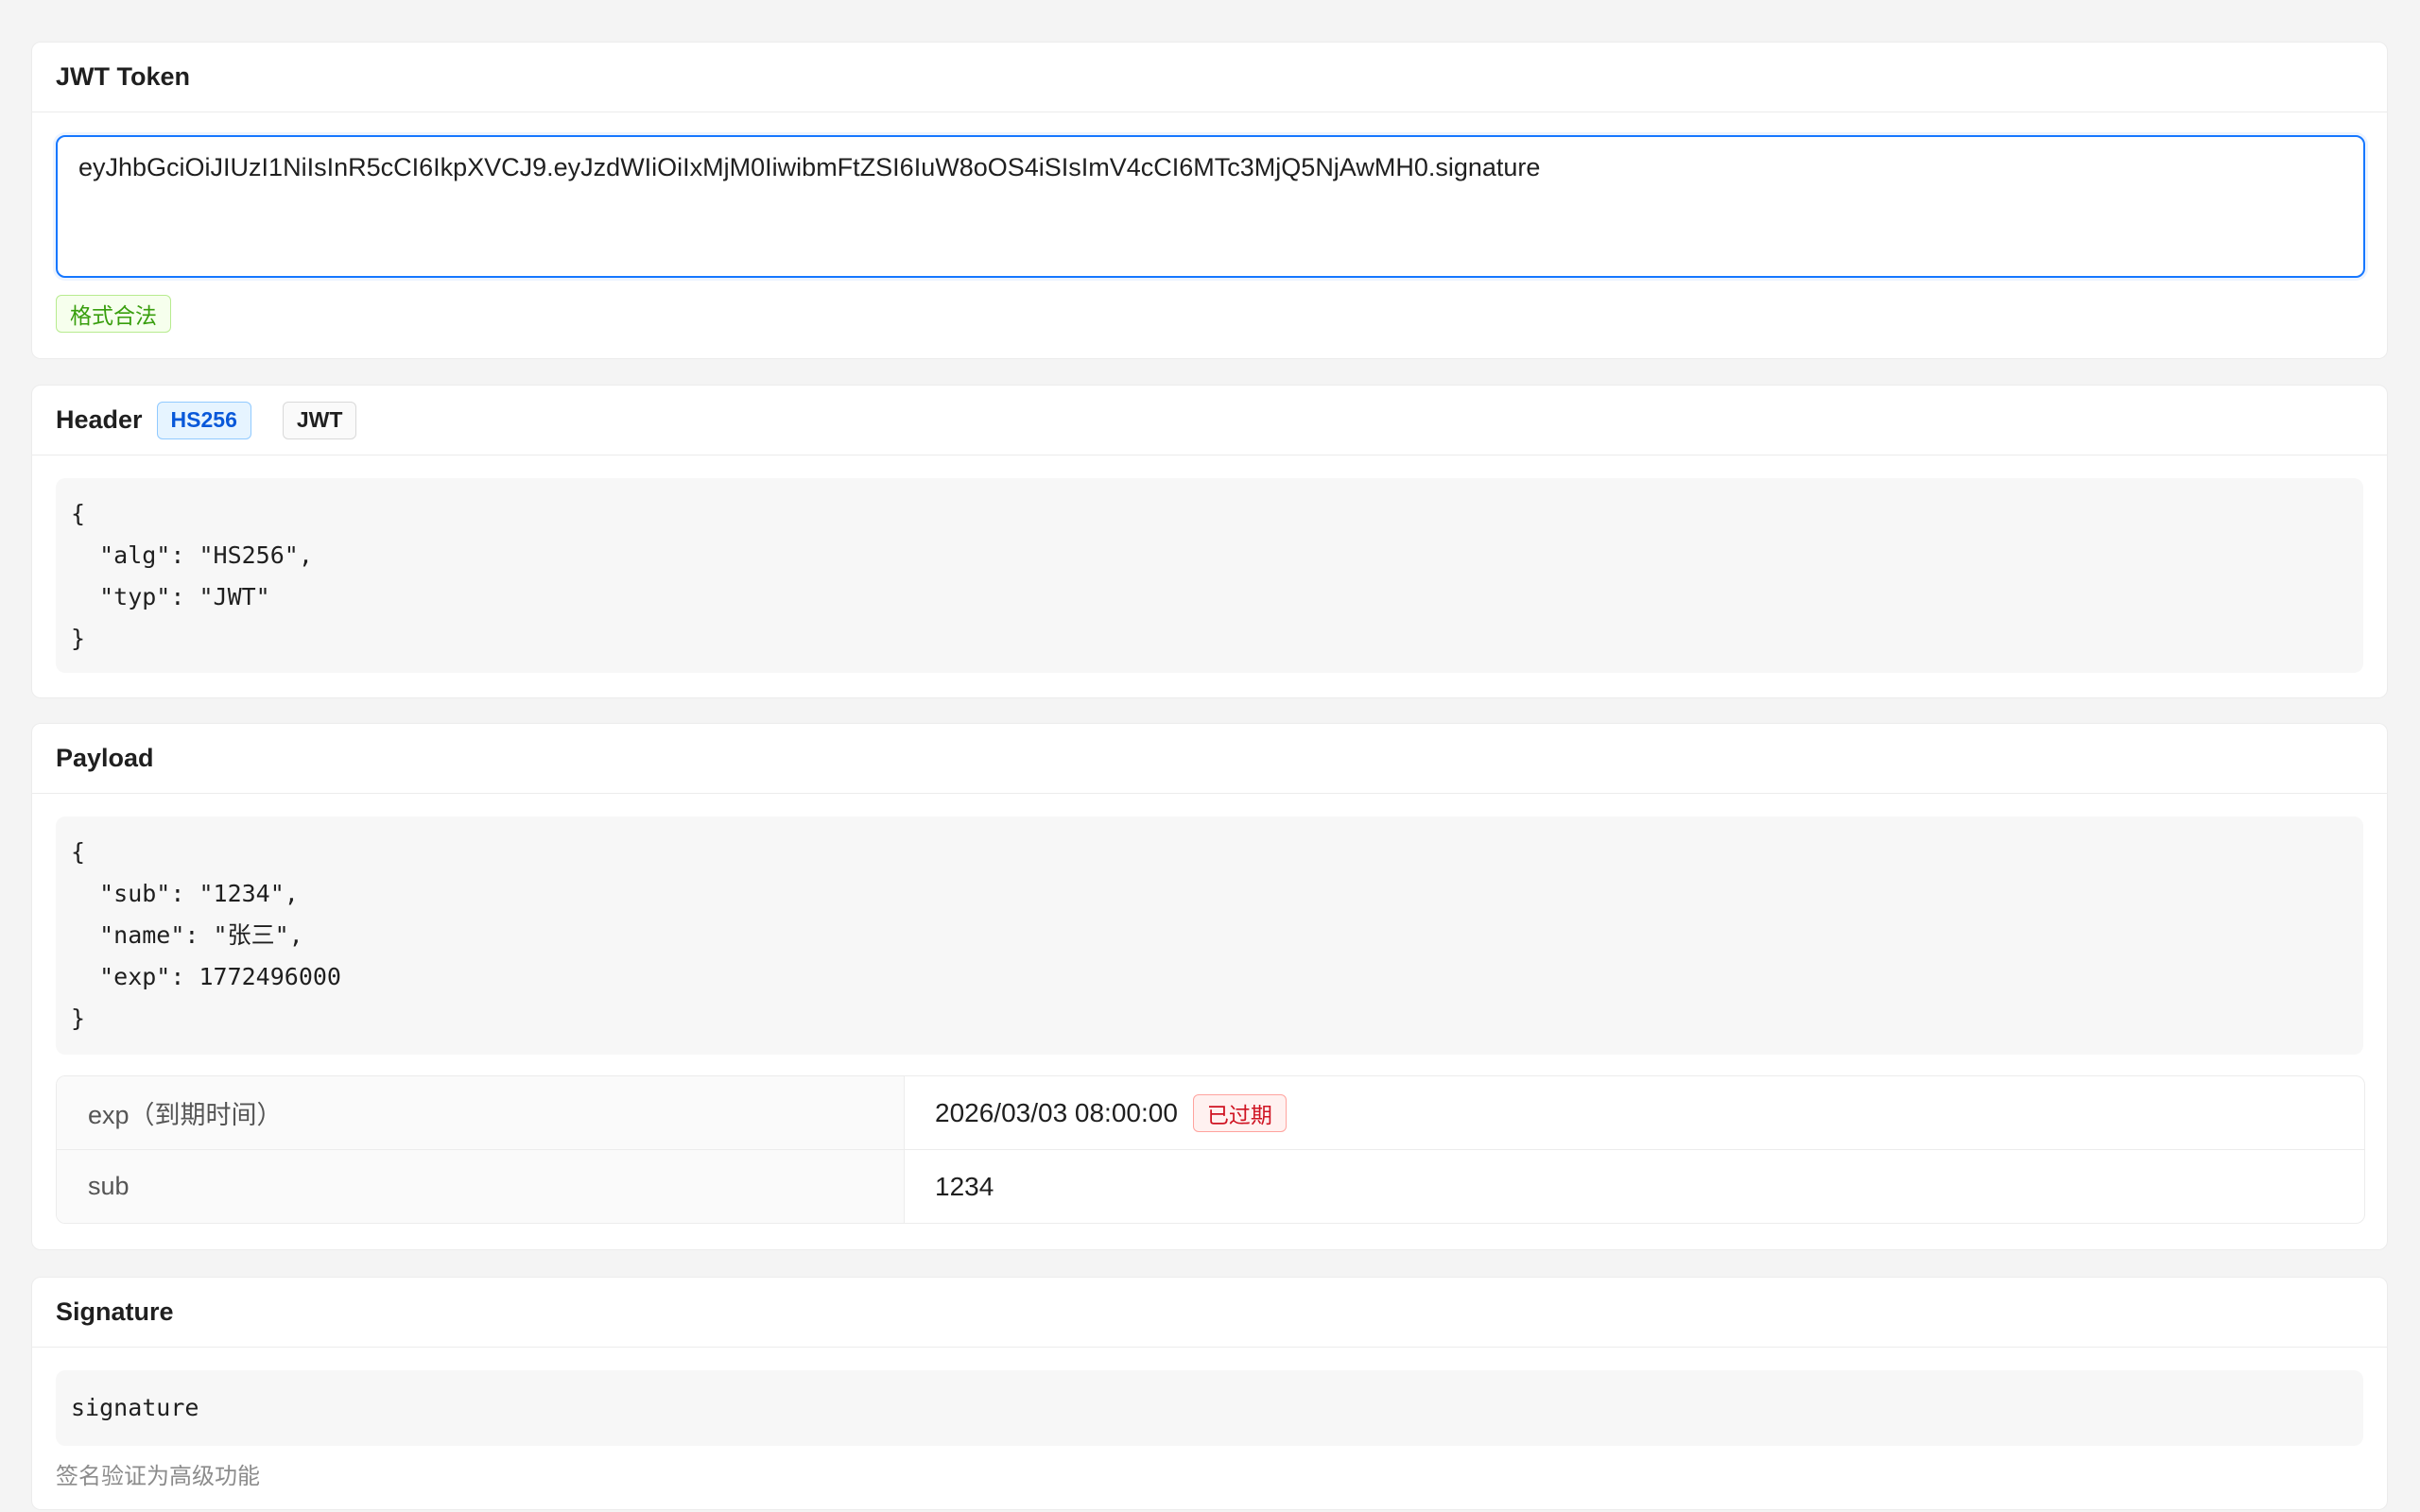 Image resolution: width=2420 pixels, height=1512 pixels. What do you see at coordinates (113, 314) in the screenshot?
I see `format-valid-tag: 格式合法` at bounding box center [113, 314].